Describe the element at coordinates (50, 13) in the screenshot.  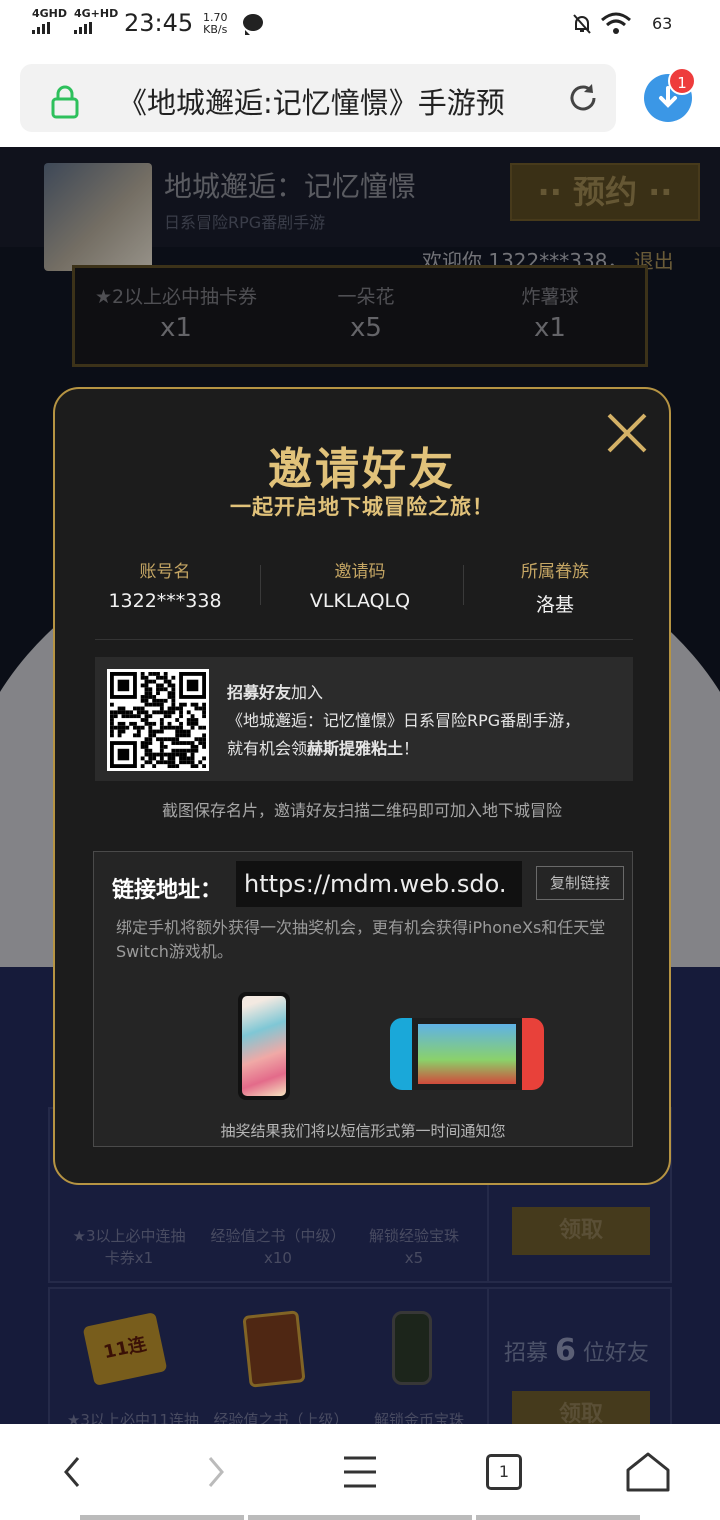
I see `sim1-label: 4GHD` at that location.